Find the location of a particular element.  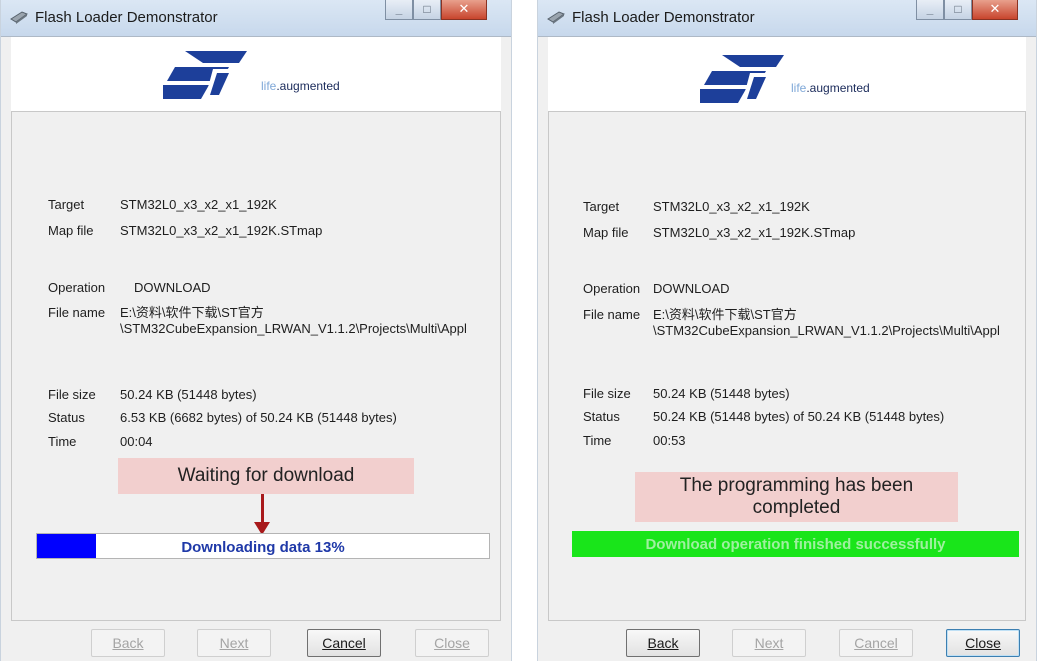

time-value: 00:53 is located at coordinates (669, 440).